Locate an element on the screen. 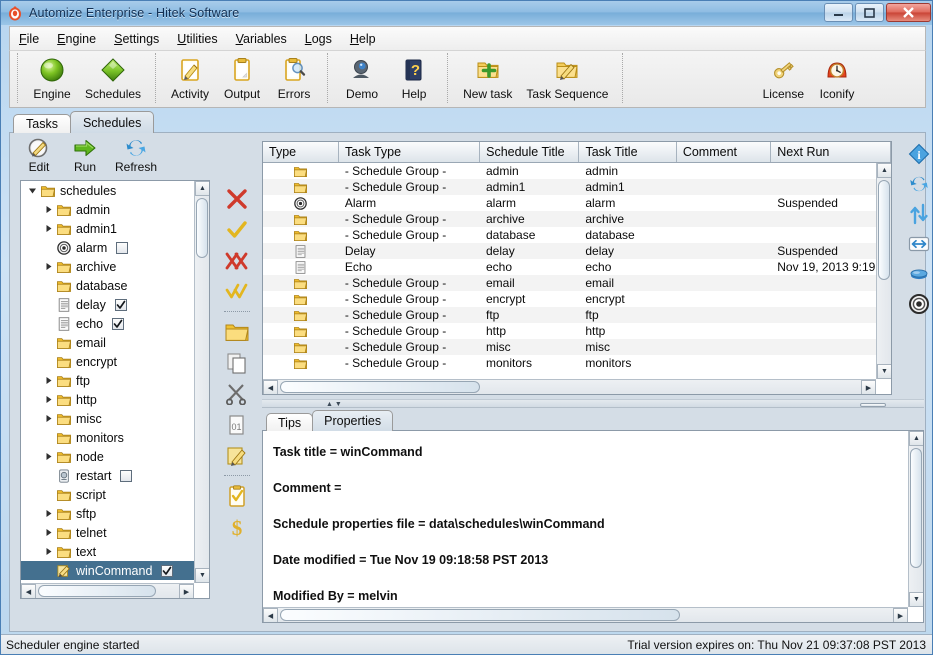 This screenshot has width=933, height=655. tab-tips: Tips is located at coordinates (290, 422).